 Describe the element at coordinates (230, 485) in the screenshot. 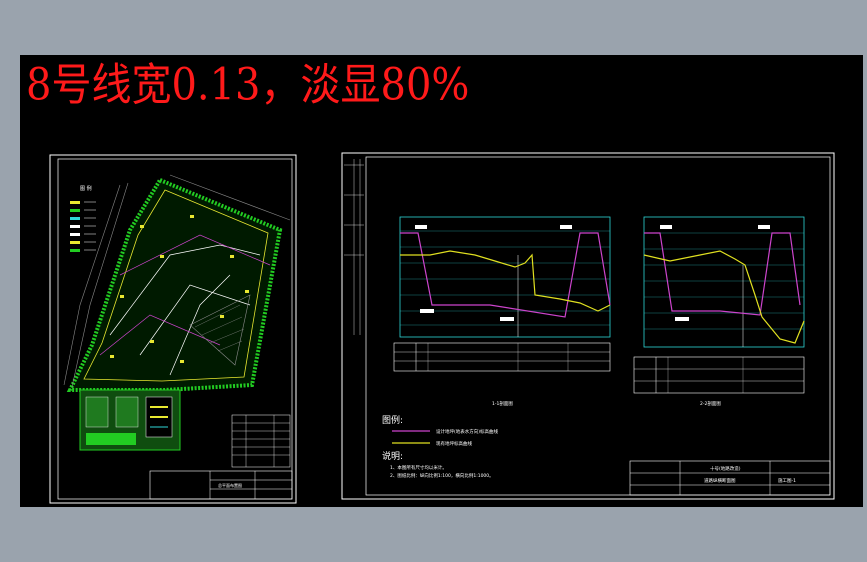

I see `left-title-block-label: 总平面布置图` at that location.